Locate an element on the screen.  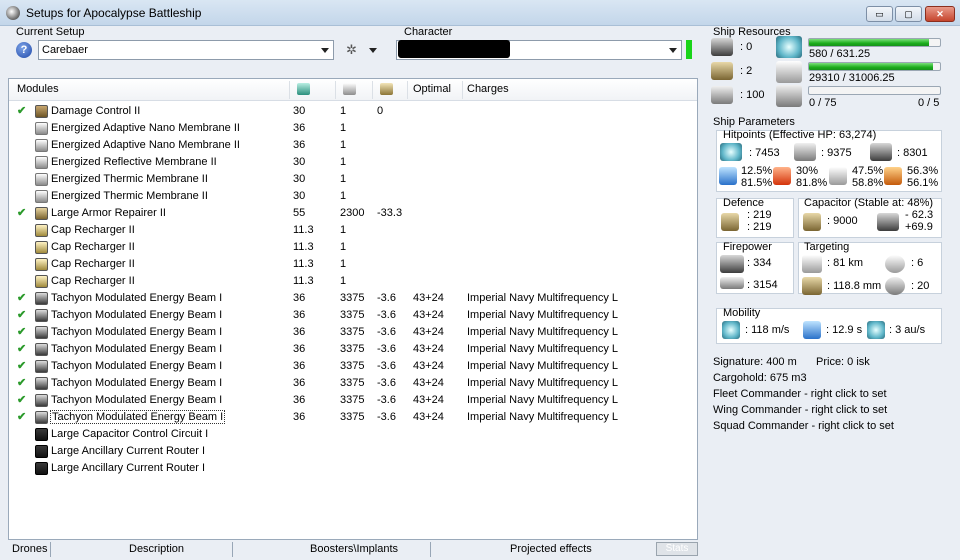
header-optimal: Optimal is located at coordinates (432, 90).